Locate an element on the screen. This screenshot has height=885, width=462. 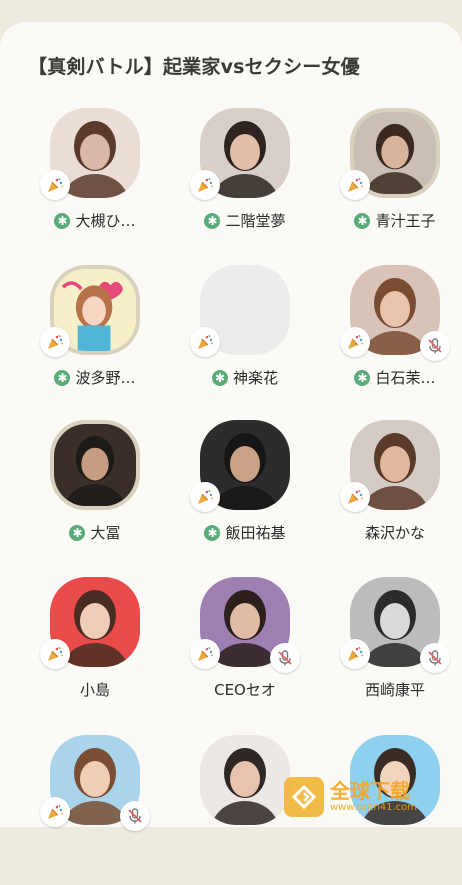
speaker-tile: CEOセオ is located at coordinates (245, 652).